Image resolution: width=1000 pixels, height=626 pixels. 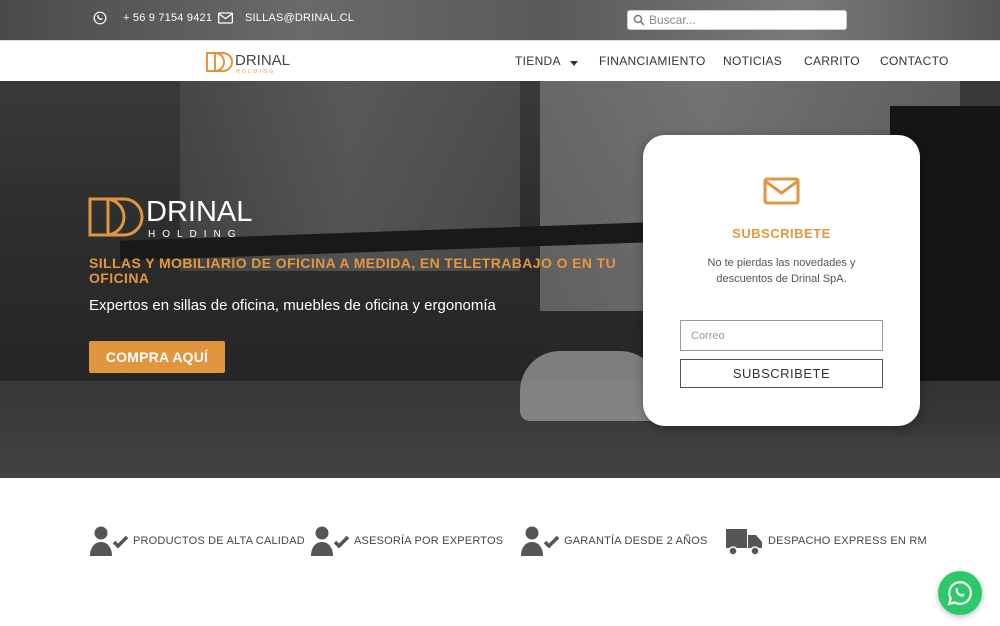 I want to click on phone-number: + 56 9 7154 9421, so click(x=168, y=18).